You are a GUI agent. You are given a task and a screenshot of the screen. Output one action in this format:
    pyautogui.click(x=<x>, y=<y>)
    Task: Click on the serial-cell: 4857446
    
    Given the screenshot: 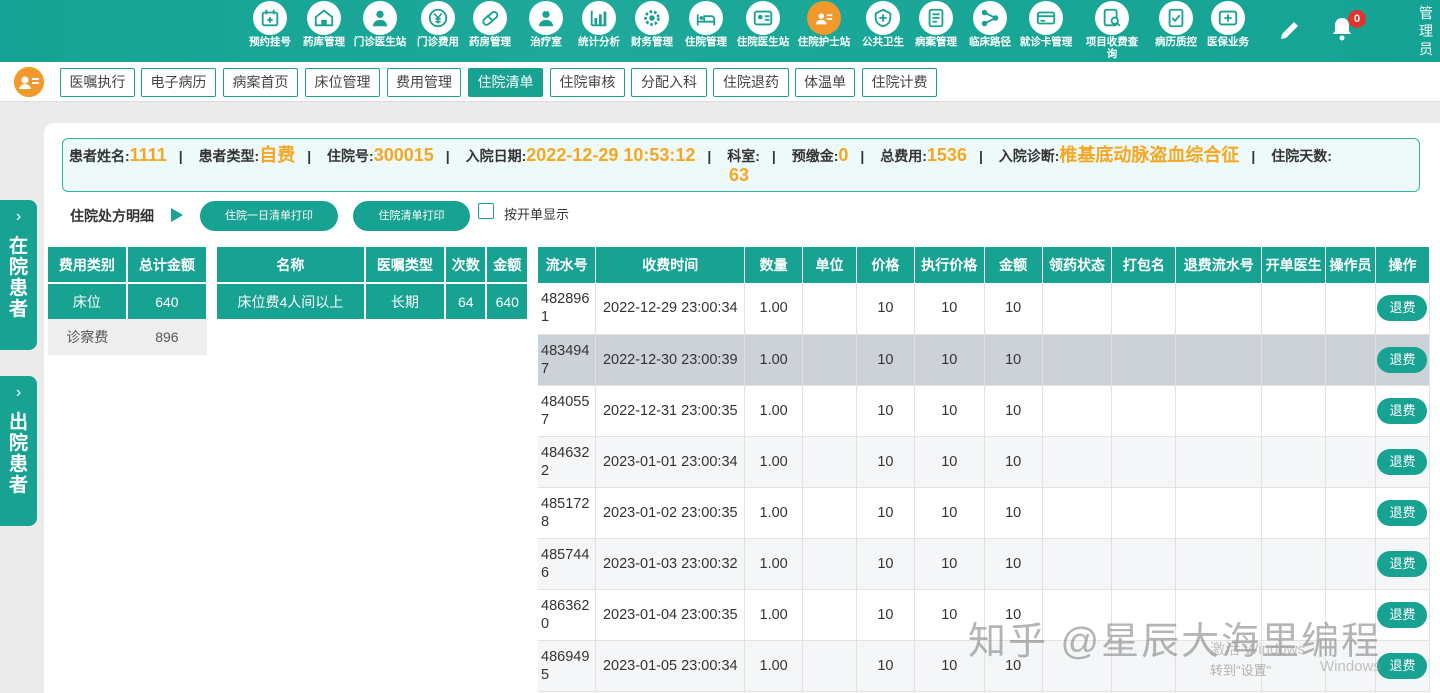 What is the action you would take?
    pyautogui.click(x=567, y=564)
    